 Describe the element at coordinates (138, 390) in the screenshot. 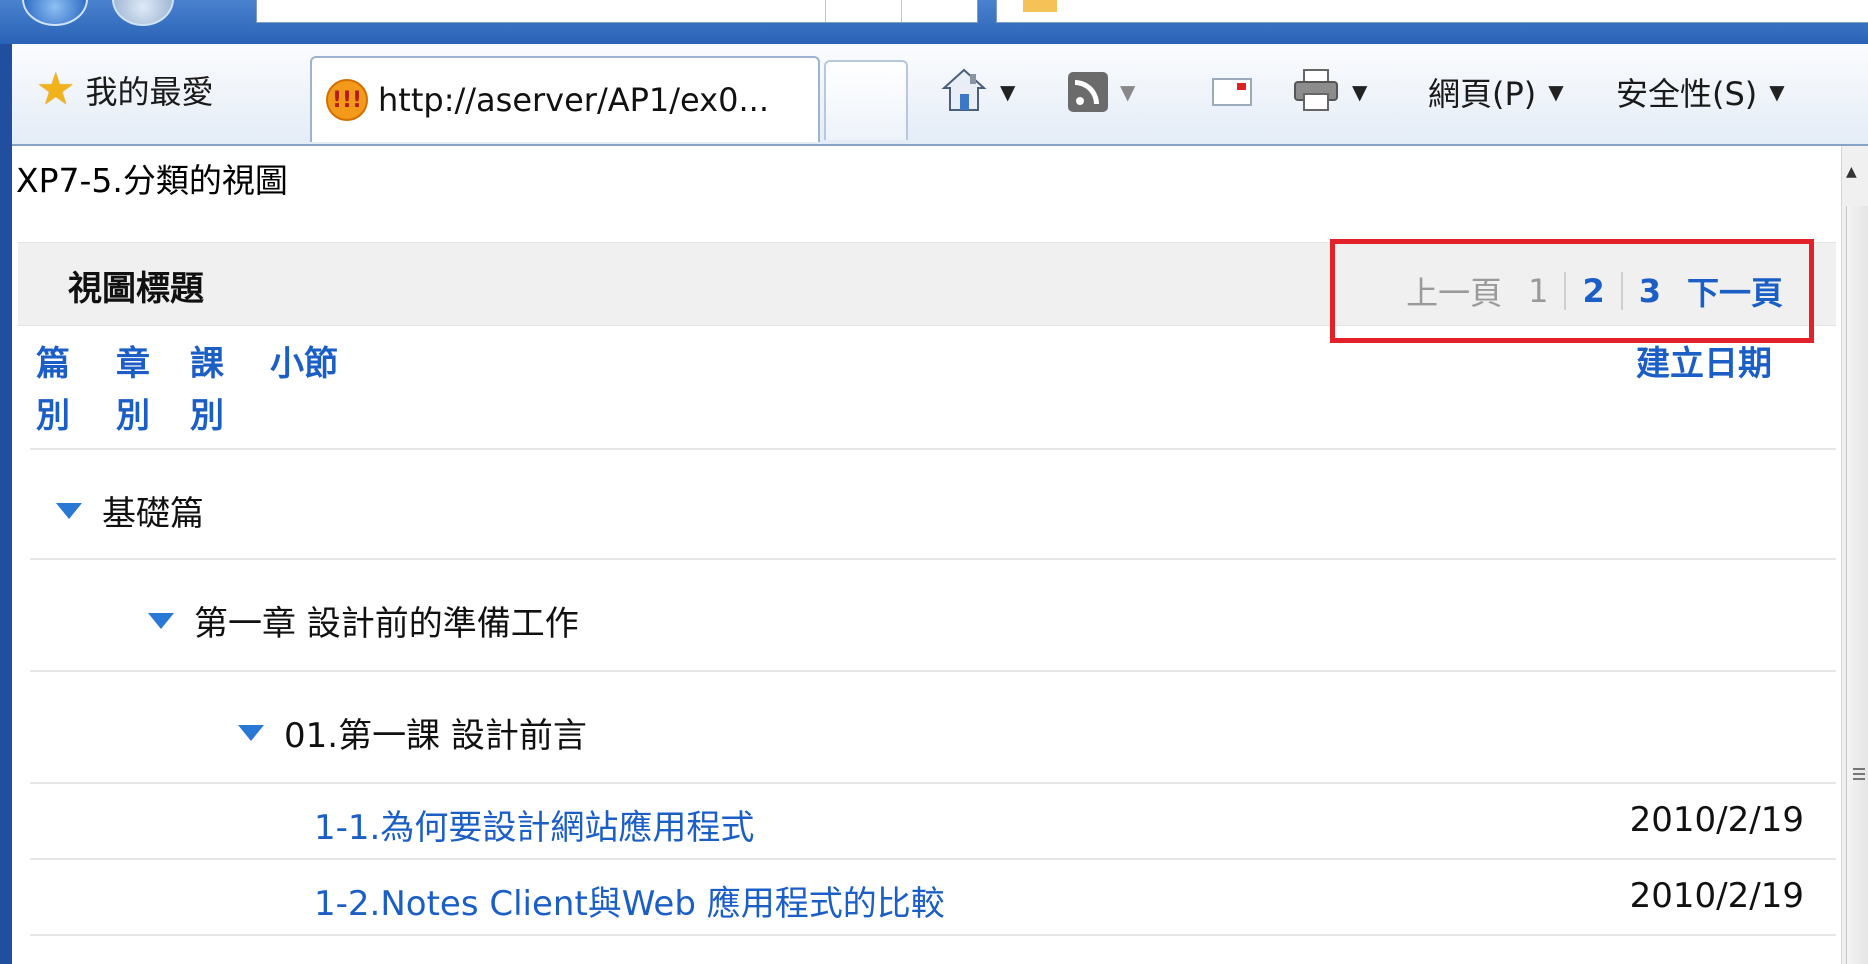

I see `column-header-chapter: 章別` at that location.